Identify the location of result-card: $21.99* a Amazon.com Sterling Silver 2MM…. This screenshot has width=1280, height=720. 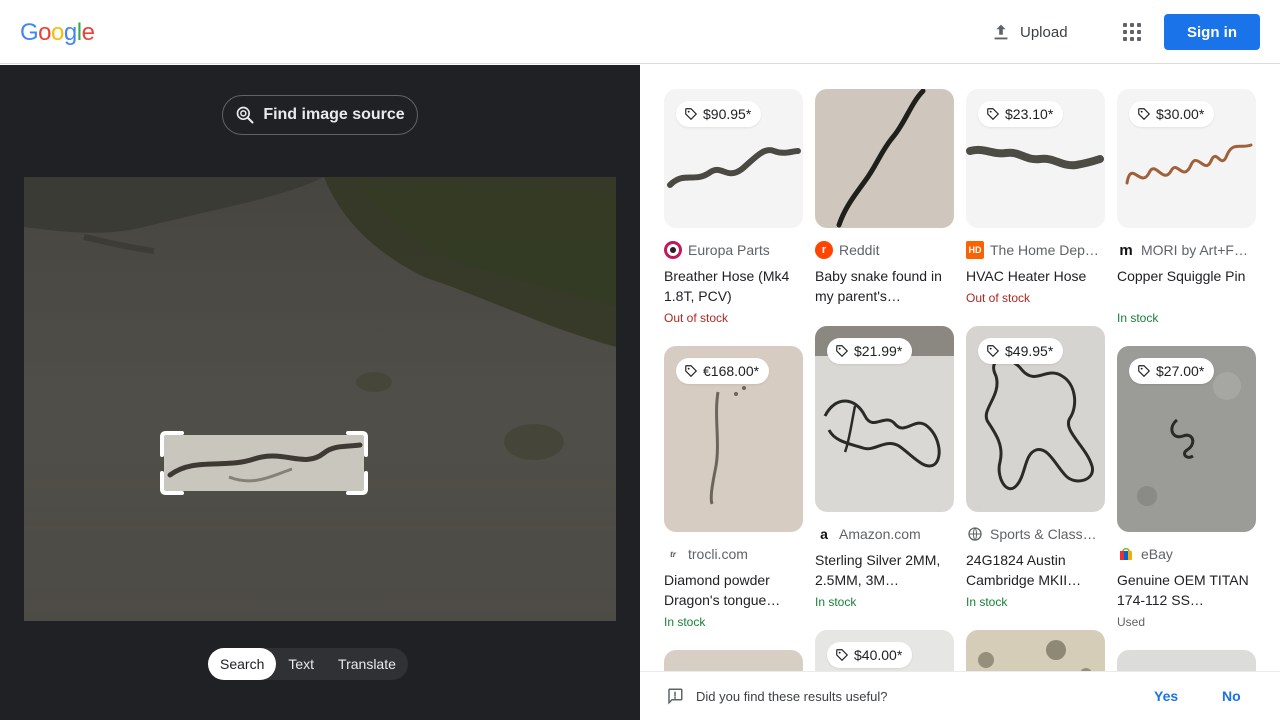
(884, 468).